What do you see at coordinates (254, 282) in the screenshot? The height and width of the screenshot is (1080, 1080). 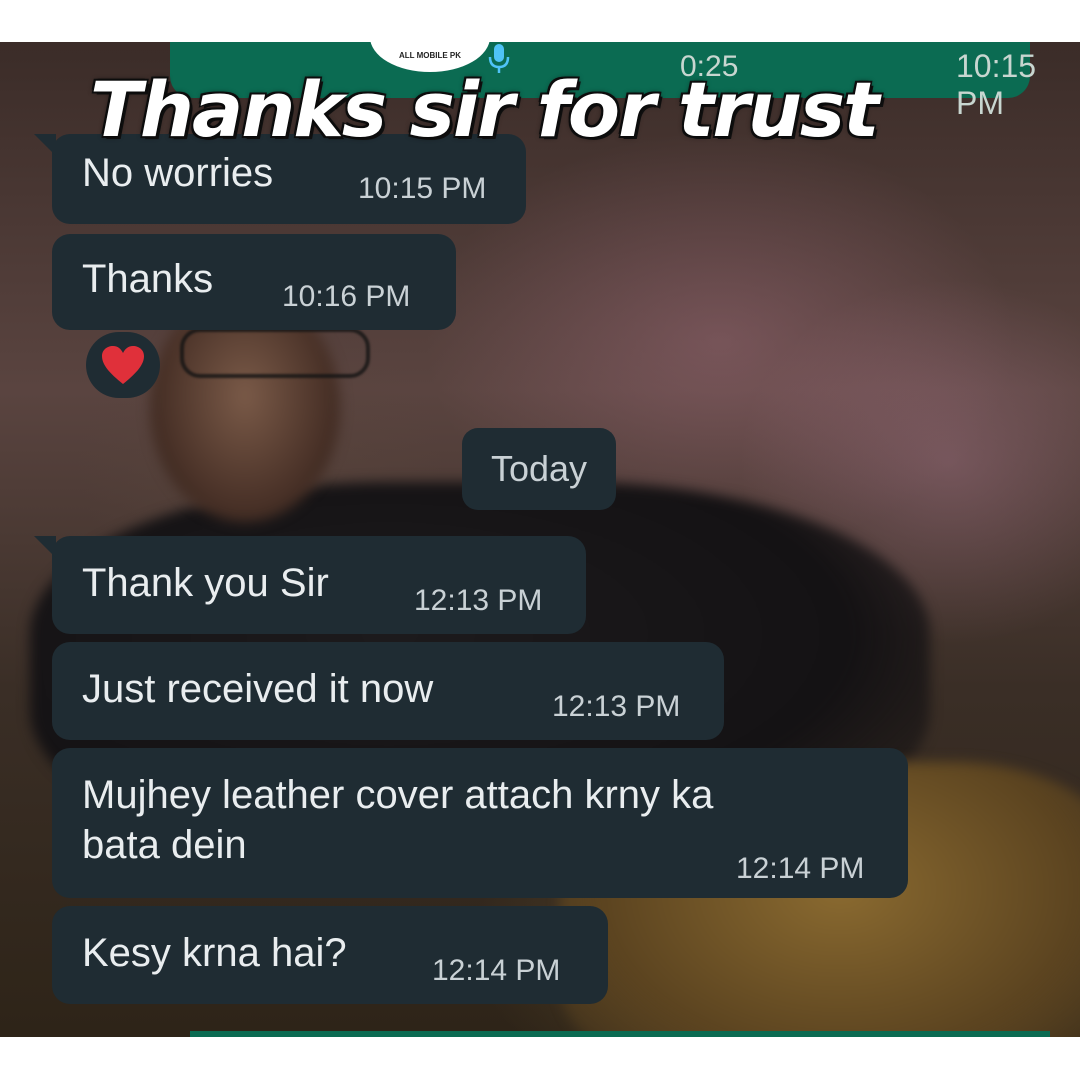 I see `message-bubble: Thanks 10:16 PM` at bounding box center [254, 282].